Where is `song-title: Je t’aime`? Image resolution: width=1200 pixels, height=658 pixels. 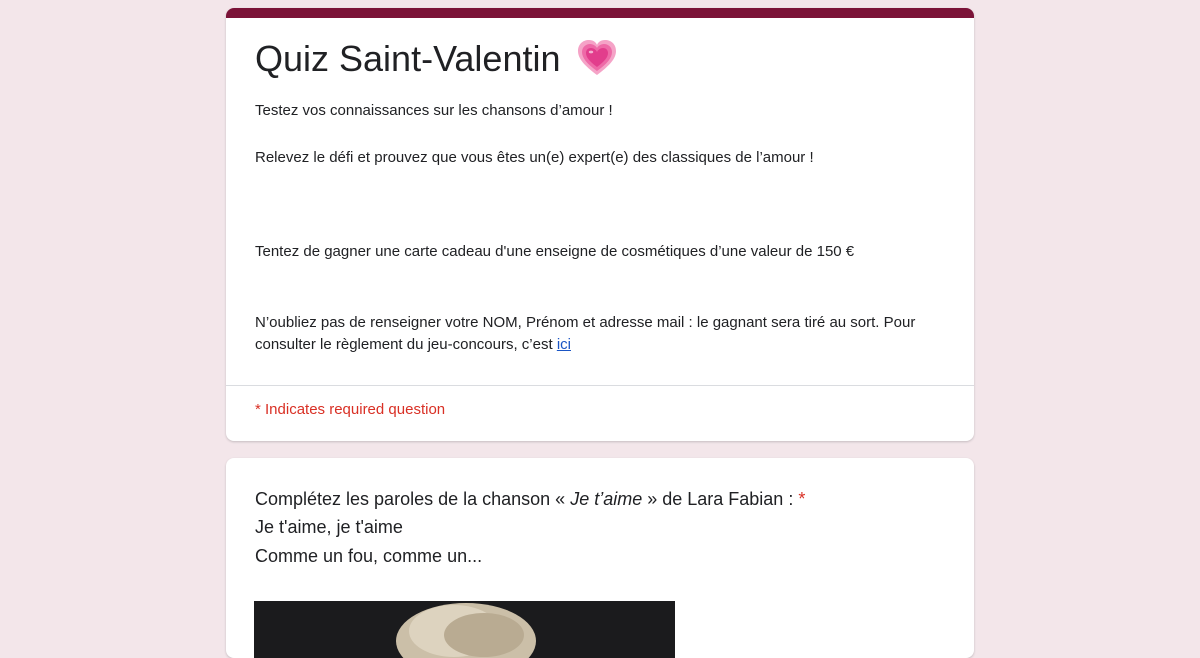
song-title: Je t’aime is located at coordinates (606, 499).